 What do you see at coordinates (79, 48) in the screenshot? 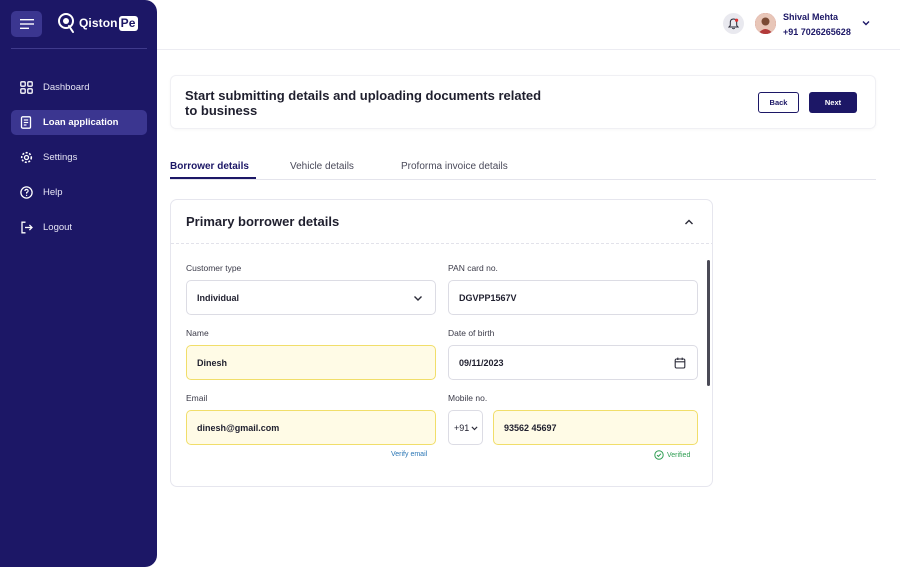
I see `sidebar-divider` at bounding box center [79, 48].